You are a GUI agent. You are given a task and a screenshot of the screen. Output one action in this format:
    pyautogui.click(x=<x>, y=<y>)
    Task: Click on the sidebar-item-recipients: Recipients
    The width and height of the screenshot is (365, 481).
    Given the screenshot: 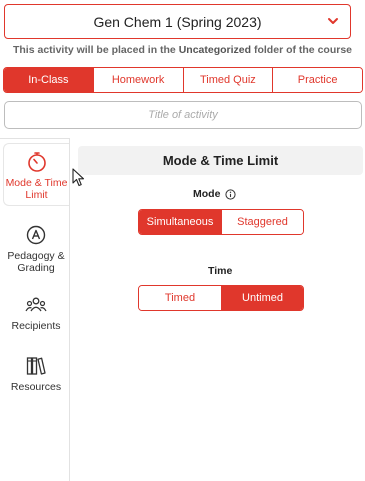 What is the action you would take?
    pyautogui.click(x=36, y=313)
    